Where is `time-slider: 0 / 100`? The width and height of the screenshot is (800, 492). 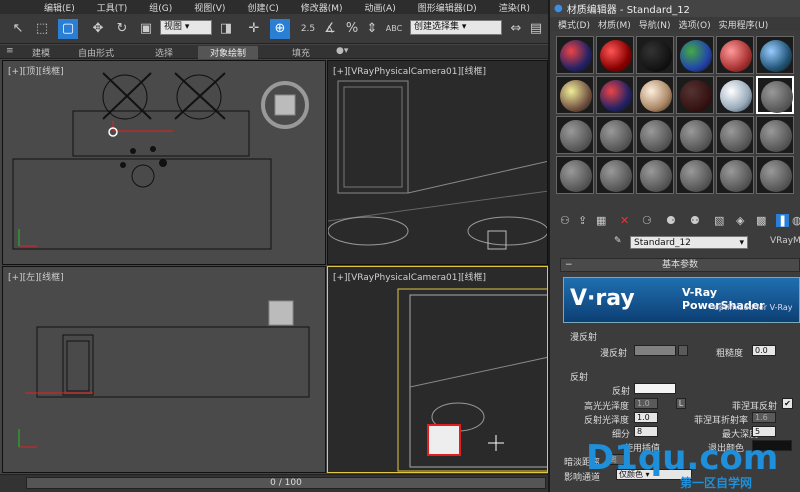 time-slider: 0 / 100 is located at coordinates (286, 483).